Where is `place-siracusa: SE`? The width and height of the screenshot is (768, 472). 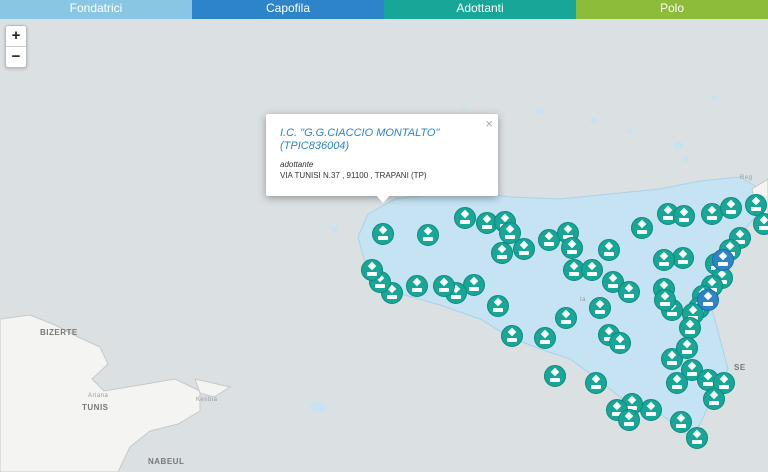 place-siracusa: SE is located at coordinates (740, 367).